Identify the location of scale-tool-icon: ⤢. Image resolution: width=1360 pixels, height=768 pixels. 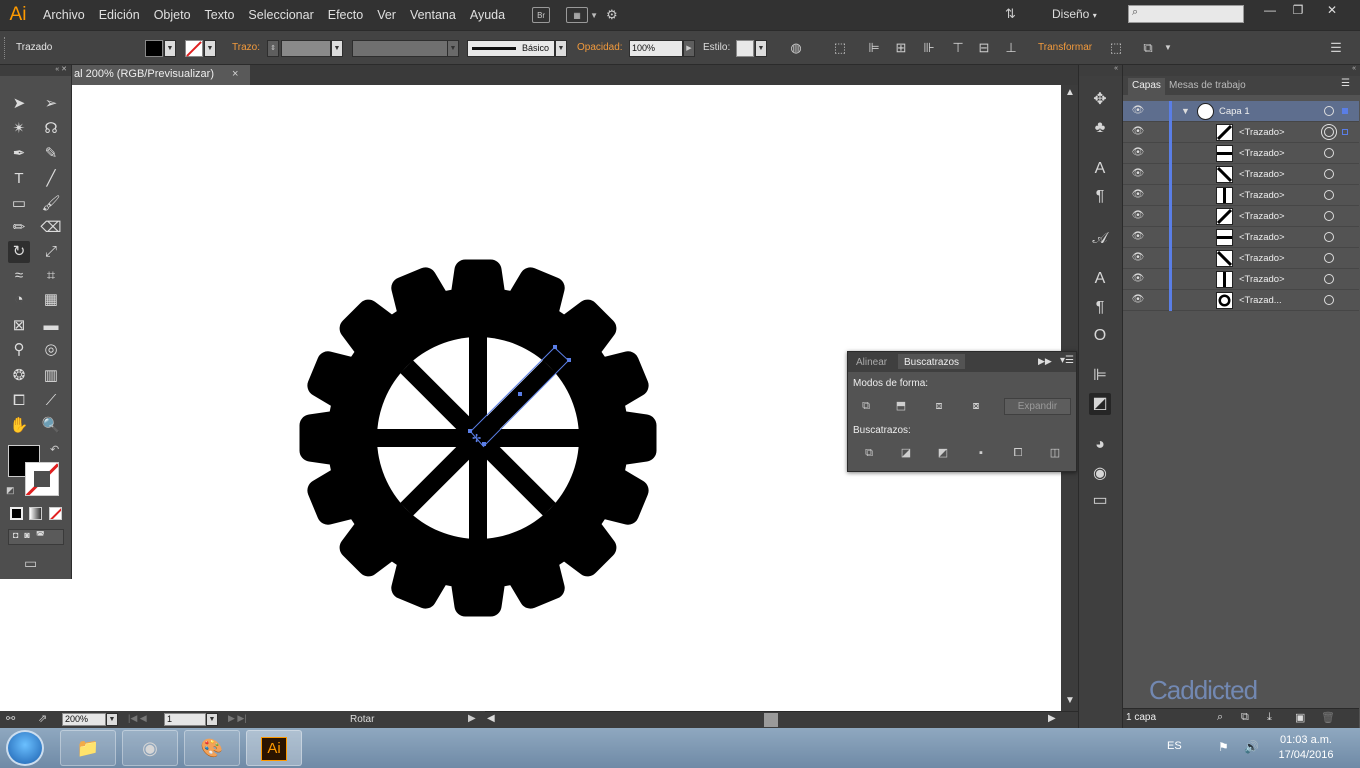
(51, 252).